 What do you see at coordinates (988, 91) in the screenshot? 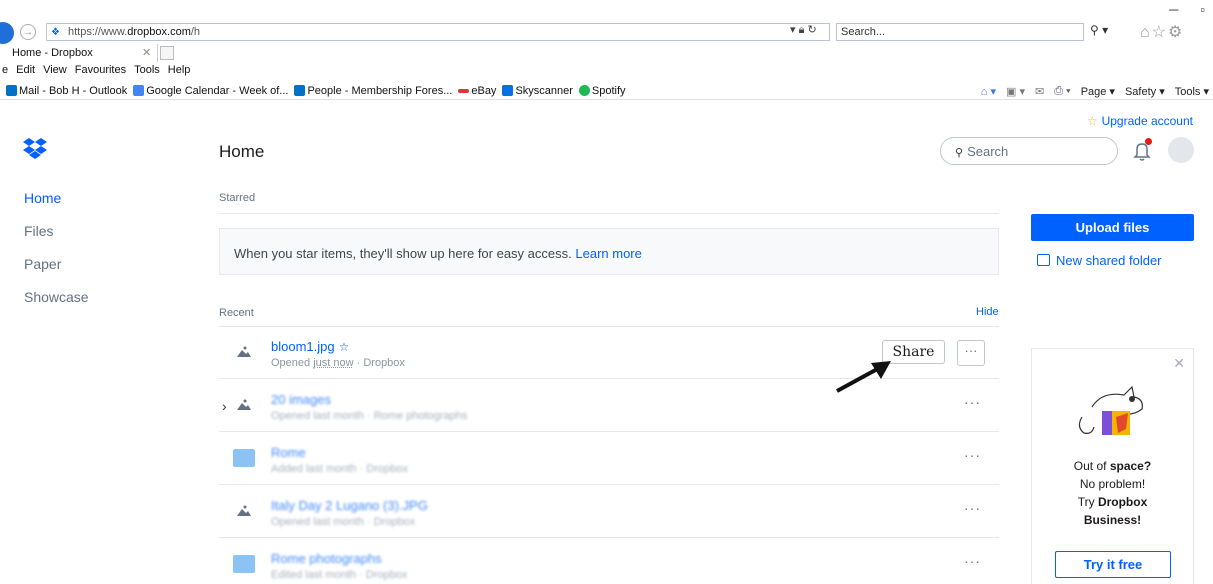
I see `home-dropdown-icon: ⌂ ▾` at bounding box center [988, 91].